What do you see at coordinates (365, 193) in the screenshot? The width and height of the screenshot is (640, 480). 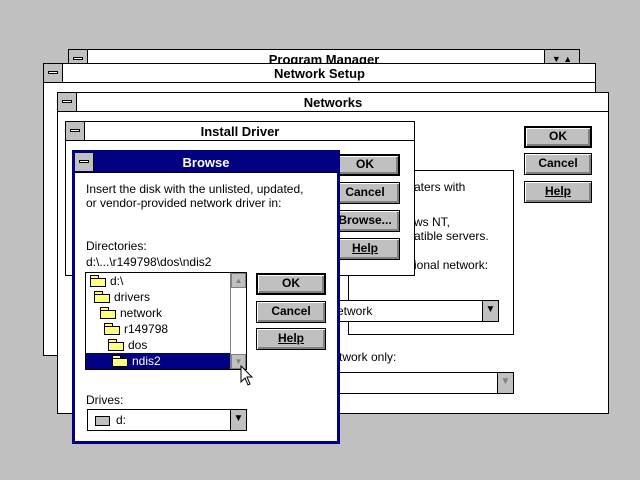 I see `install-cancel-button: Cancel` at bounding box center [365, 193].